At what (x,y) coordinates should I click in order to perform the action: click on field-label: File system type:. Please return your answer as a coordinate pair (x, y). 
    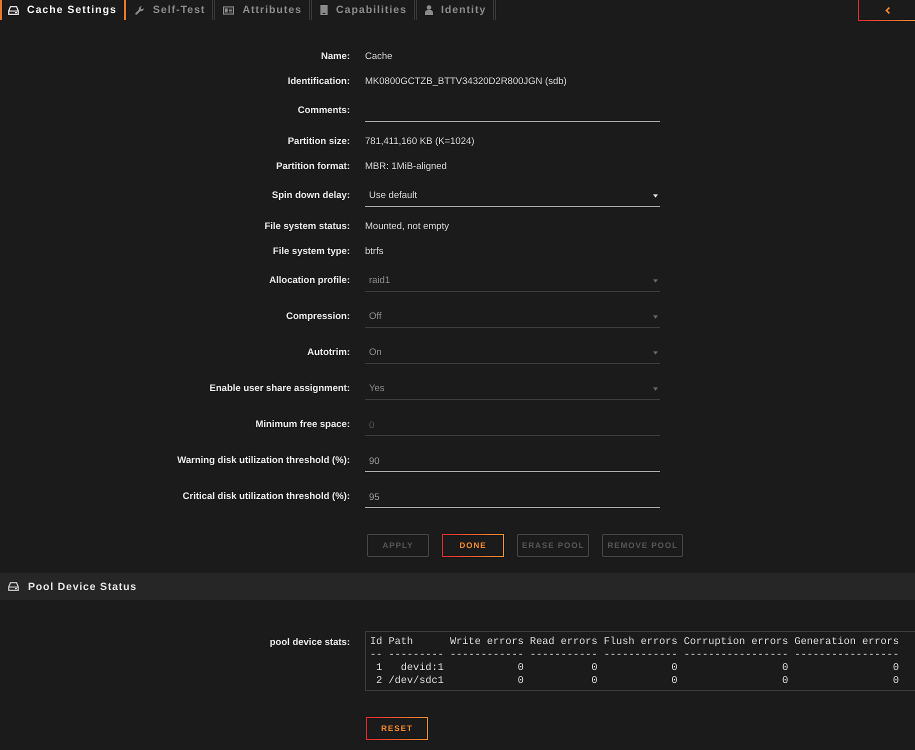
    Looking at the image, I should click on (311, 251).